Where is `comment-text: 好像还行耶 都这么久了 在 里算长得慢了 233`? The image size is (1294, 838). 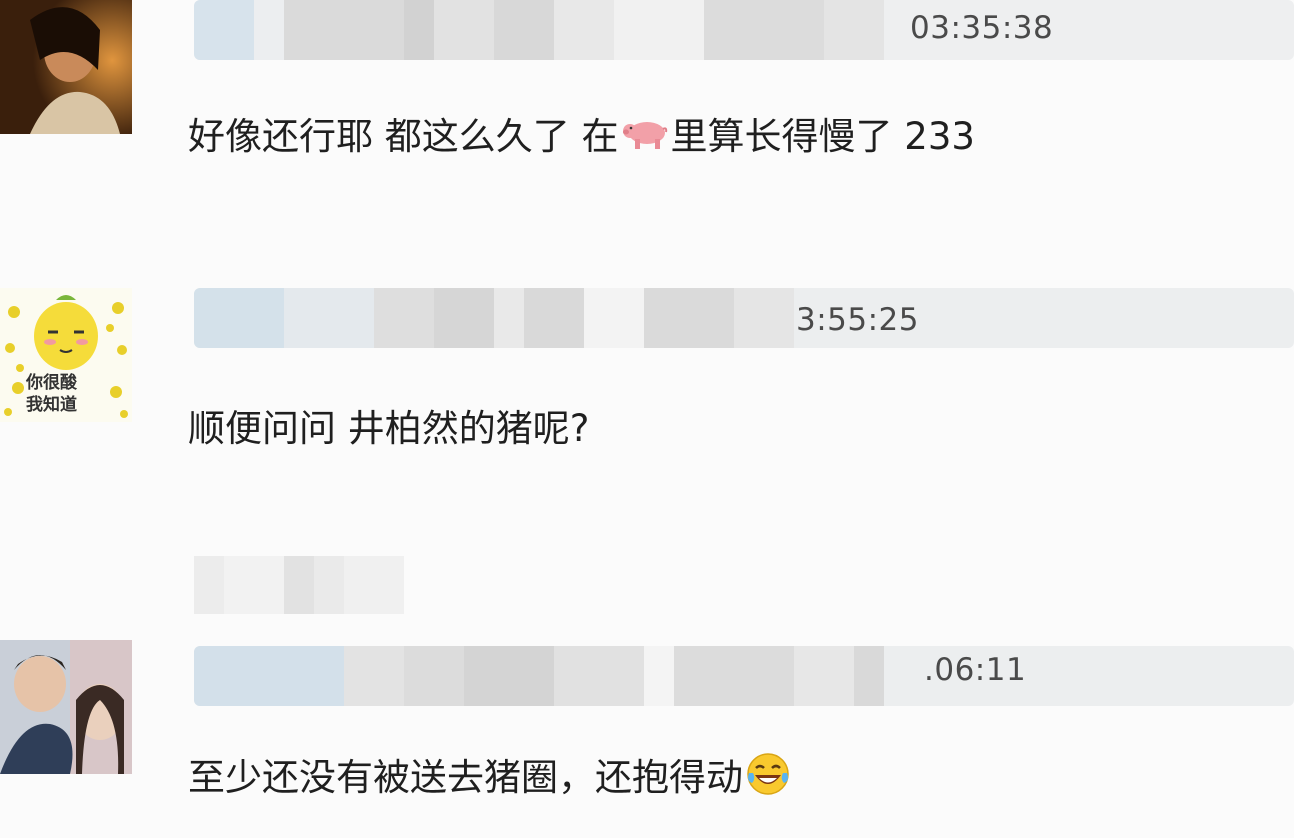
comment-text: 好像还行耶 都这么久了 在 里算长得慢了 233 is located at coordinates (581, 133).